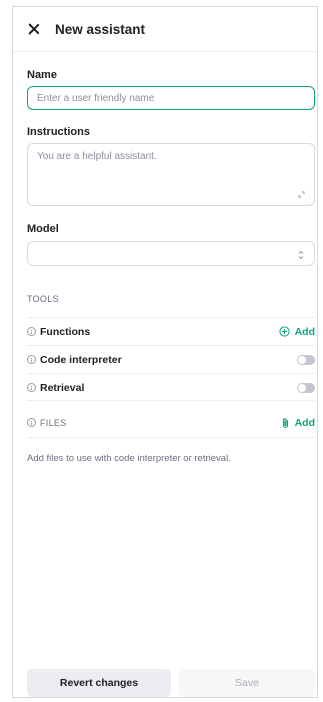 The height and width of the screenshot is (702, 323). I want to click on tool-label-functions: Functions, so click(65, 331).